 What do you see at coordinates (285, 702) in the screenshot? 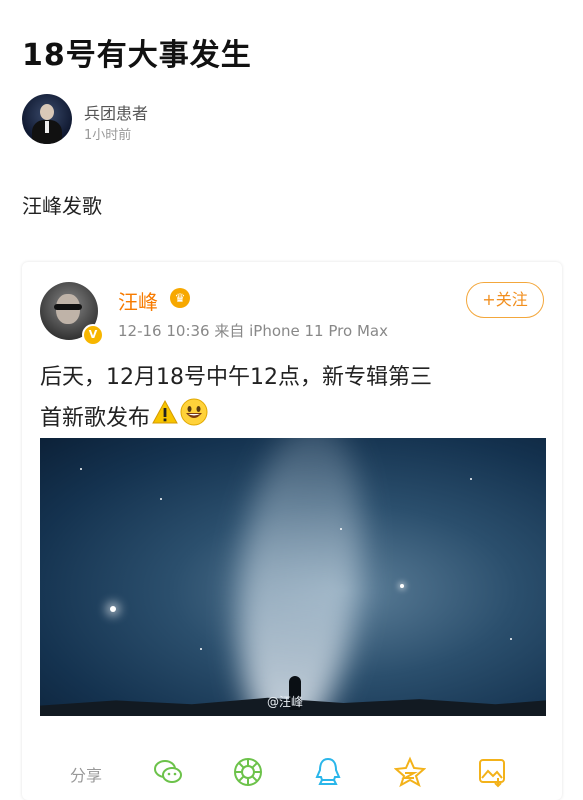
I see `photo-watermark: @汪峰` at bounding box center [285, 702].